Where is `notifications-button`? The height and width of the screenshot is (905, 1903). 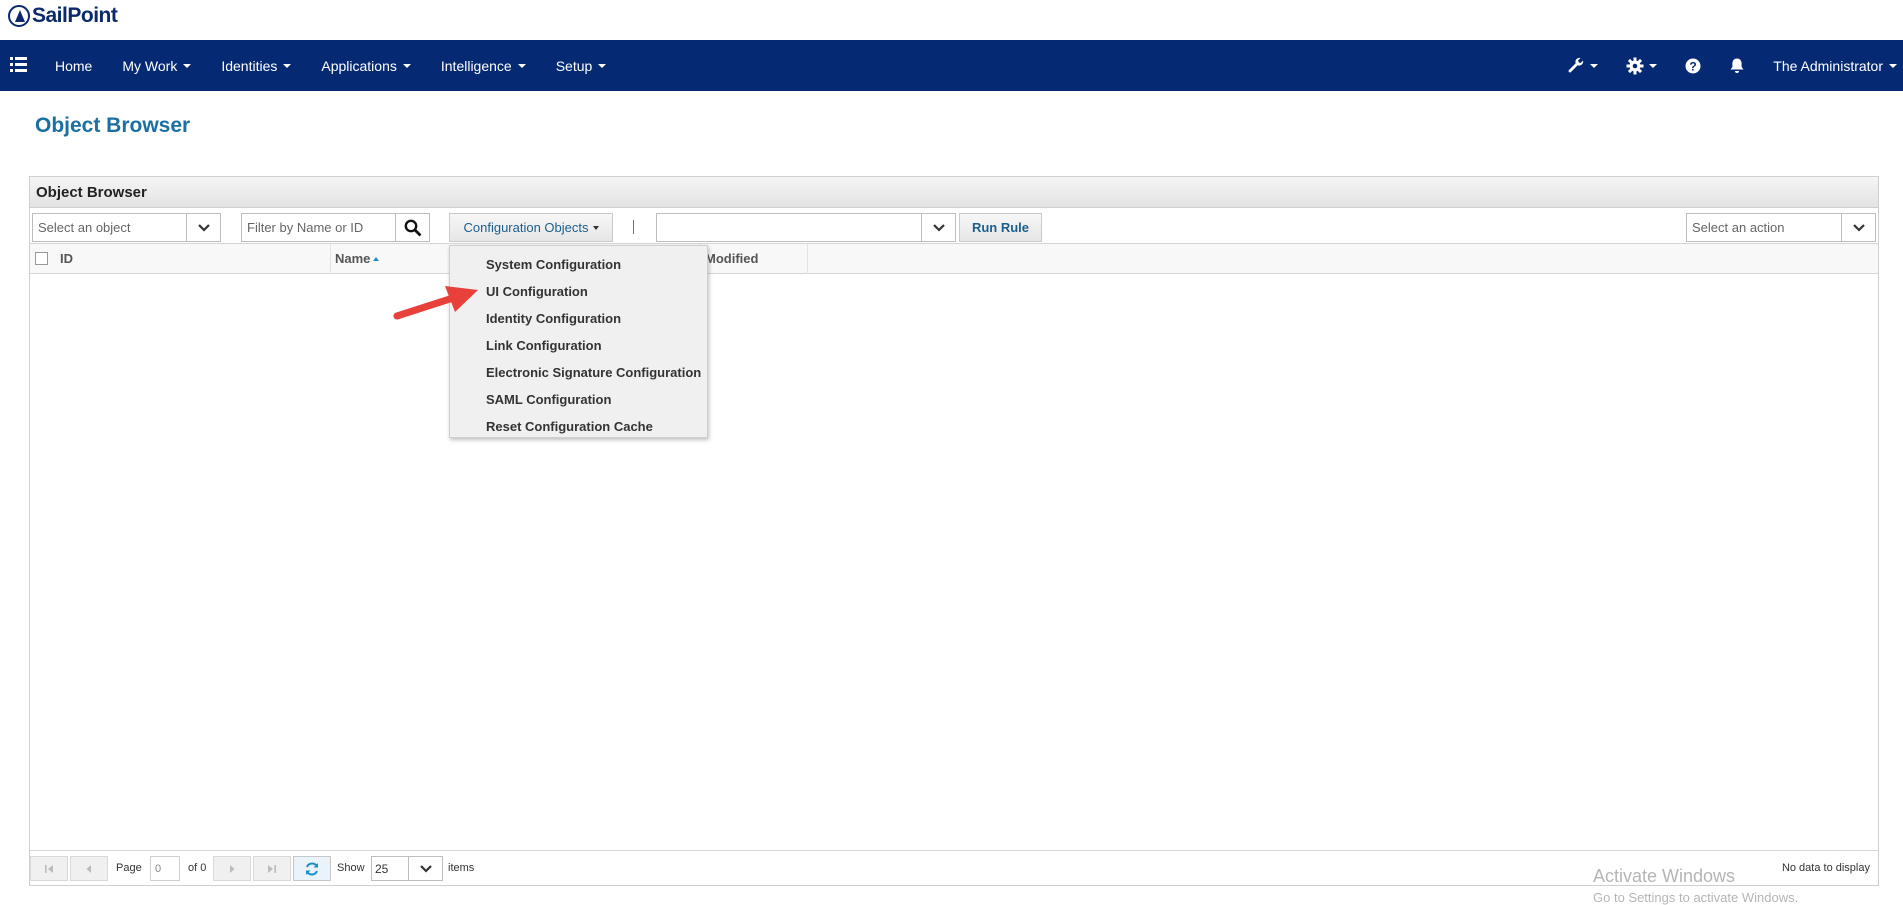 notifications-button is located at coordinates (1737, 65).